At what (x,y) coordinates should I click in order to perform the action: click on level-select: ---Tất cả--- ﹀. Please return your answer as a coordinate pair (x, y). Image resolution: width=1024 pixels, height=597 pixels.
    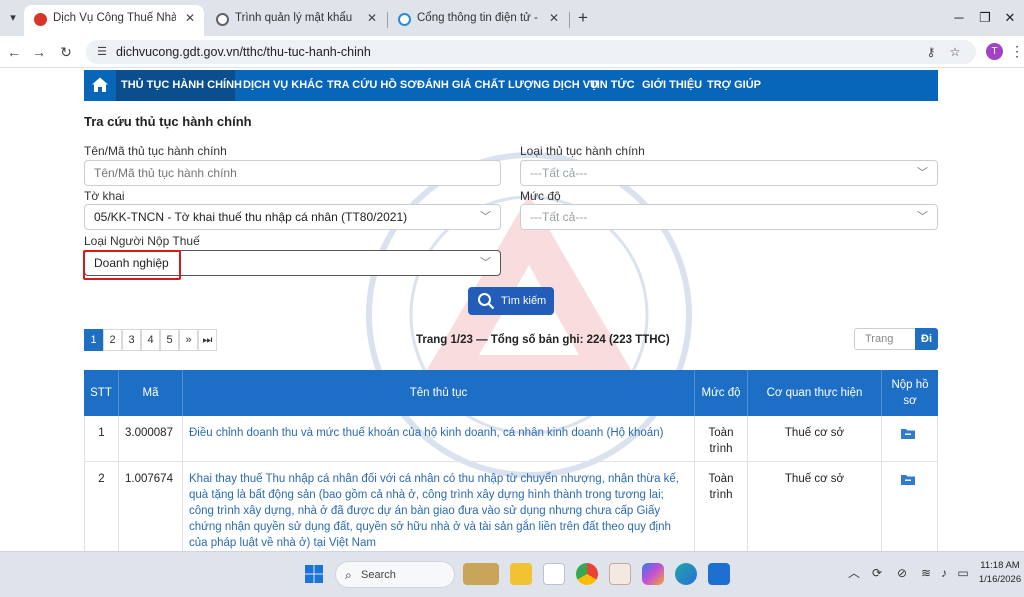
    Looking at the image, I should click on (729, 217).